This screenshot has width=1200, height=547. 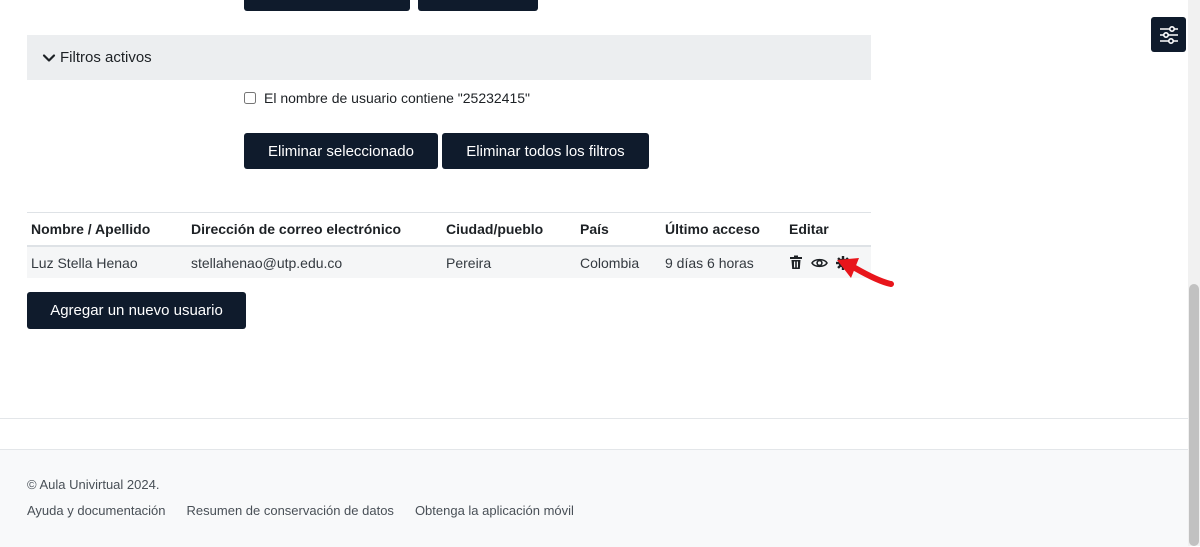 What do you see at coordinates (93, 484) in the screenshot?
I see `footer-copyright: © Aula Univirtual 2024.` at bounding box center [93, 484].